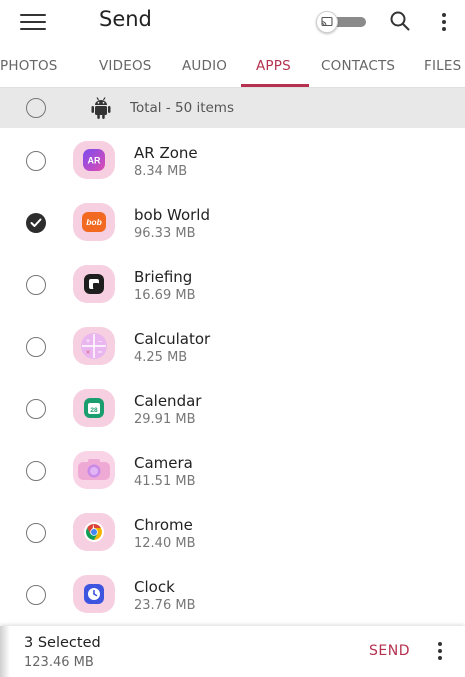 The height and width of the screenshot is (677, 465). What do you see at coordinates (166, 153) in the screenshot?
I see `app-name: AR Zone` at bounding box center [166, 153].